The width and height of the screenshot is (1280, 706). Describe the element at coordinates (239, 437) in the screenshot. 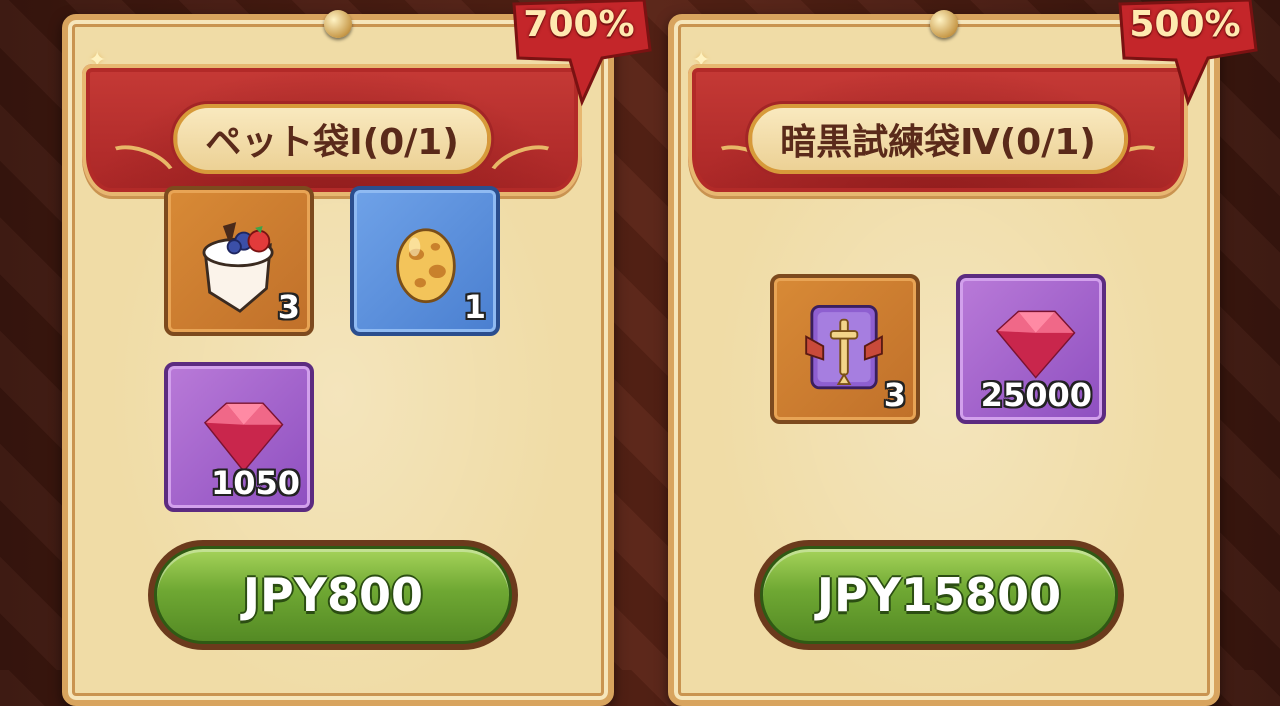

I see `reward-slot-gem: 1050` at that location.